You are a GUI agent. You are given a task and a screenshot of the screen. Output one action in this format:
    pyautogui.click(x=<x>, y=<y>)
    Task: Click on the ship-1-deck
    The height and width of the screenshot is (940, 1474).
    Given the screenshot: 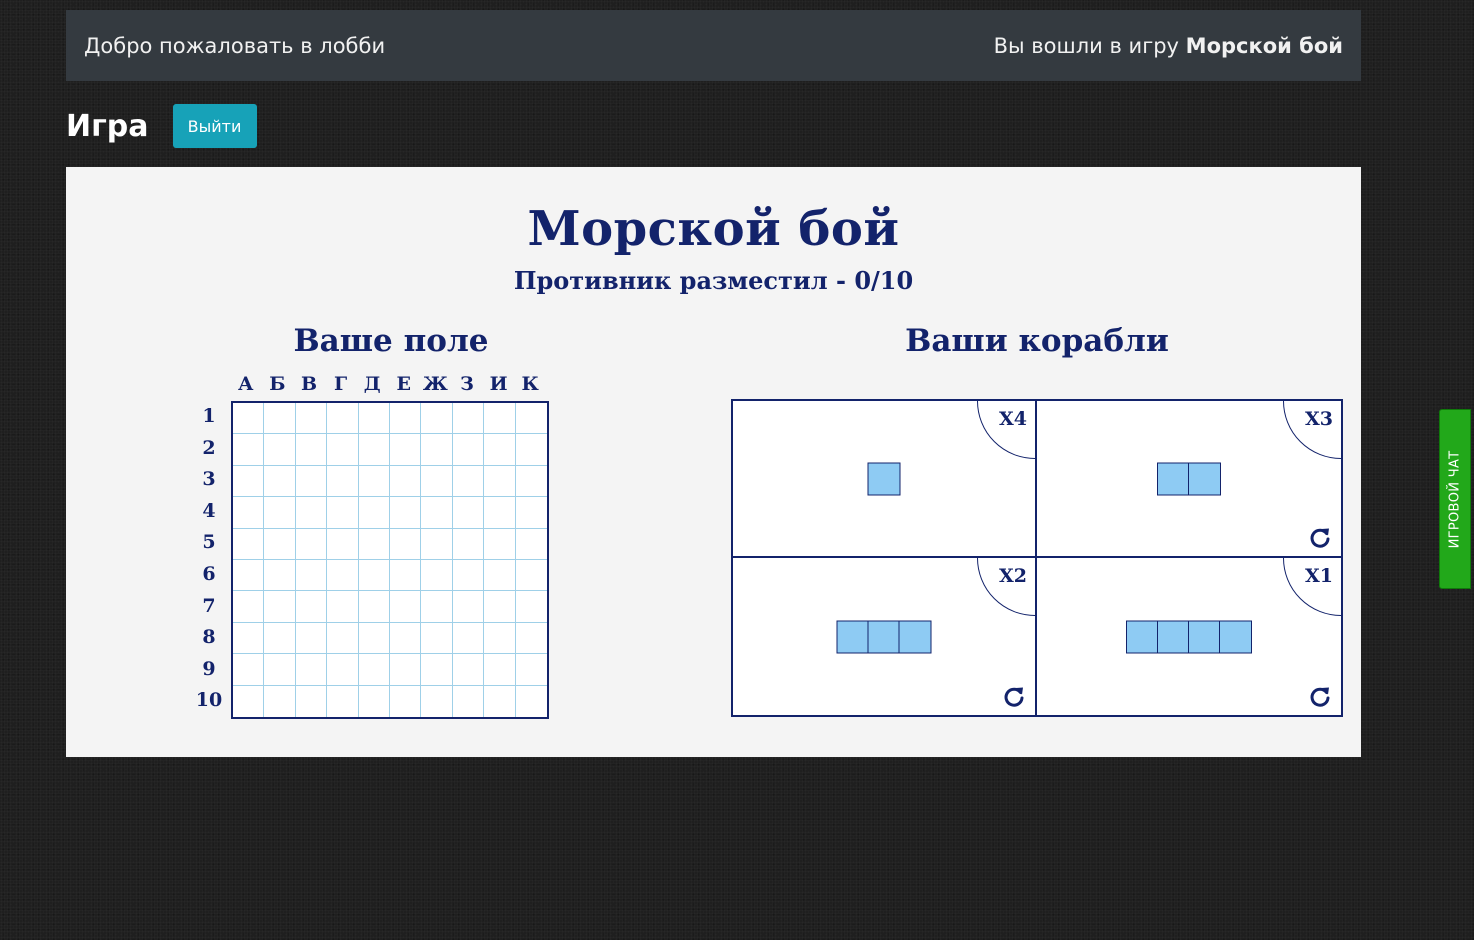 What is the action you would take?
    pyautogui.click(x=884, y=478)
    